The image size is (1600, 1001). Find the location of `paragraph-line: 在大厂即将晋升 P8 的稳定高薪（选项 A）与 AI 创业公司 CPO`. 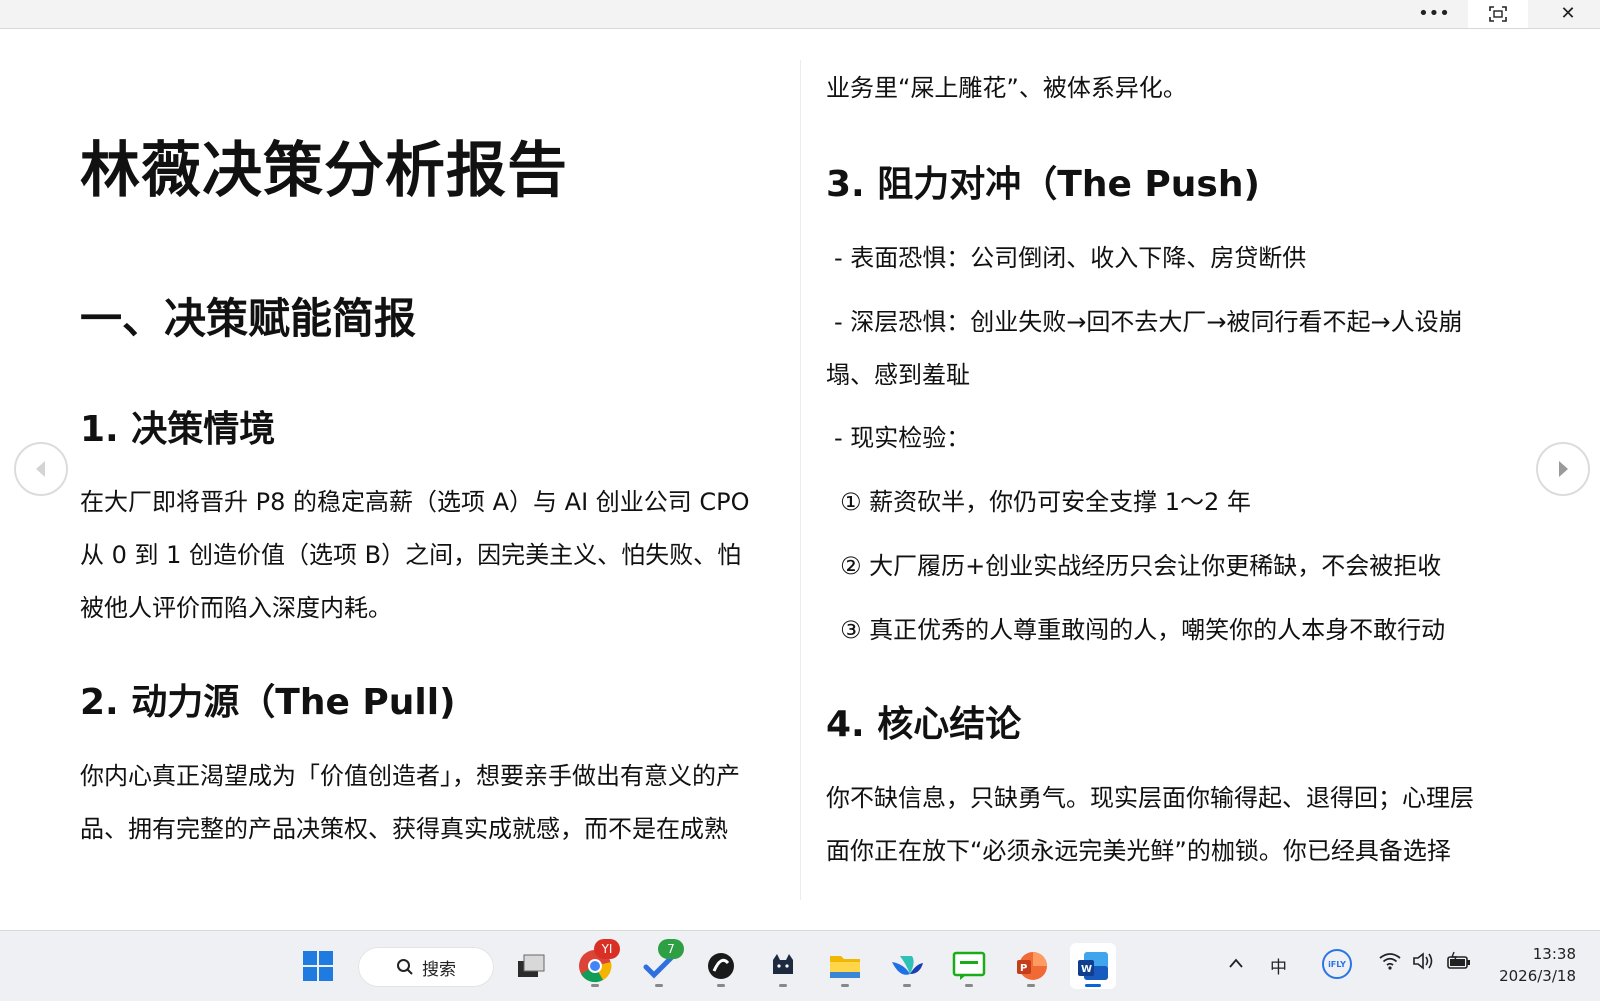

paragraph-line: 在大厂即将晋升 P8 的稳定高薪（选项 A）与 AI 创业公司 CPO is located at coordinates (415, 502).